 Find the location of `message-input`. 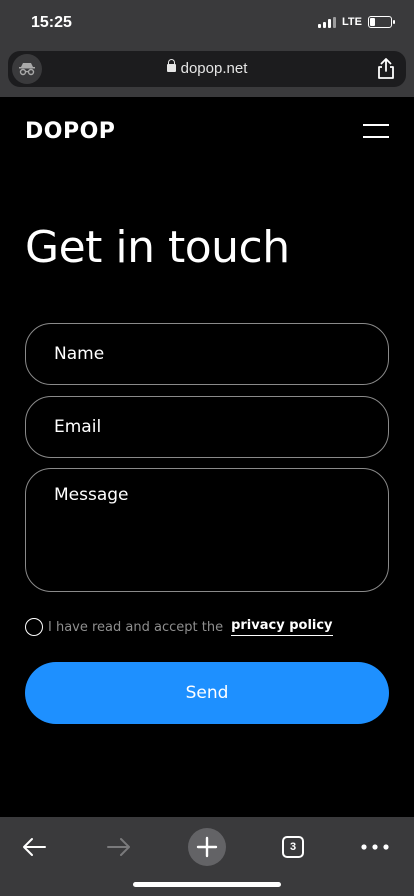

message-input is located at coordinates (207, 530).